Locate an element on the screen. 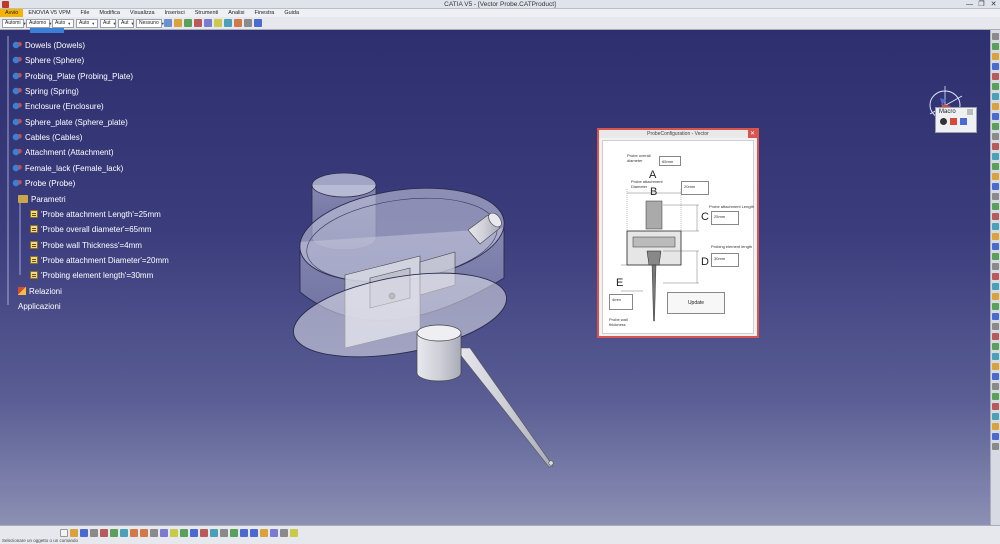 This screenshot has height=544, width=1000. tree-param-element-length: 'Probing element length'=30mm is located at coordinates (91, 275).